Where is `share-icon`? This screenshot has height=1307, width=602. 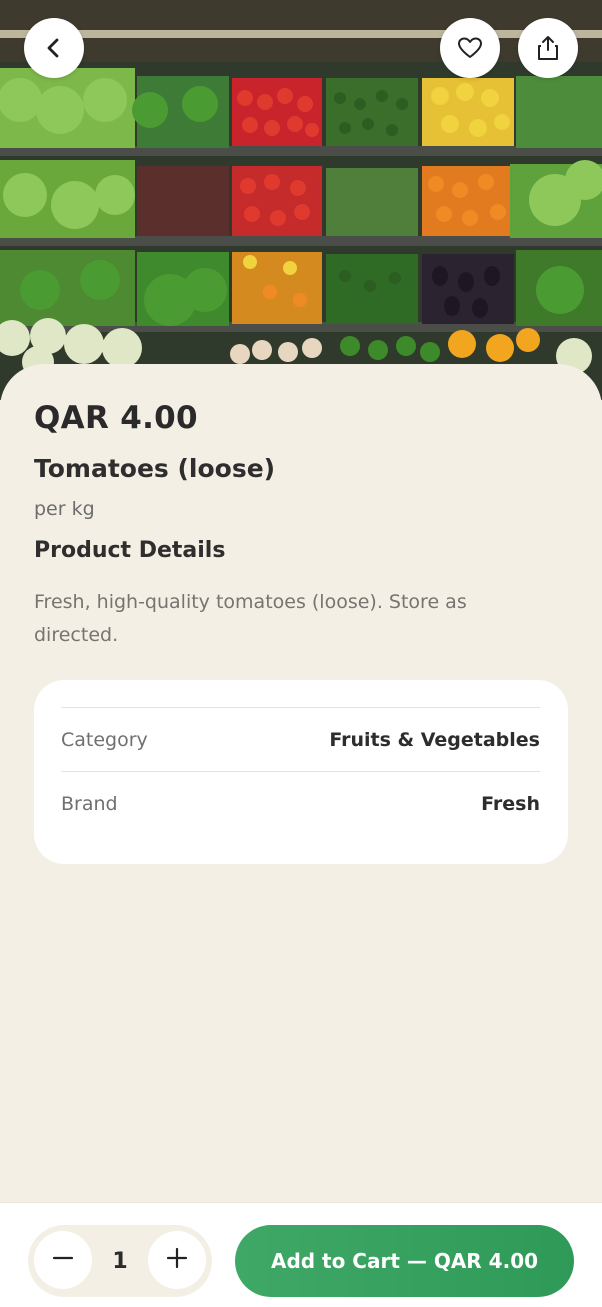
share-icon is located at coordinates (548, 48).